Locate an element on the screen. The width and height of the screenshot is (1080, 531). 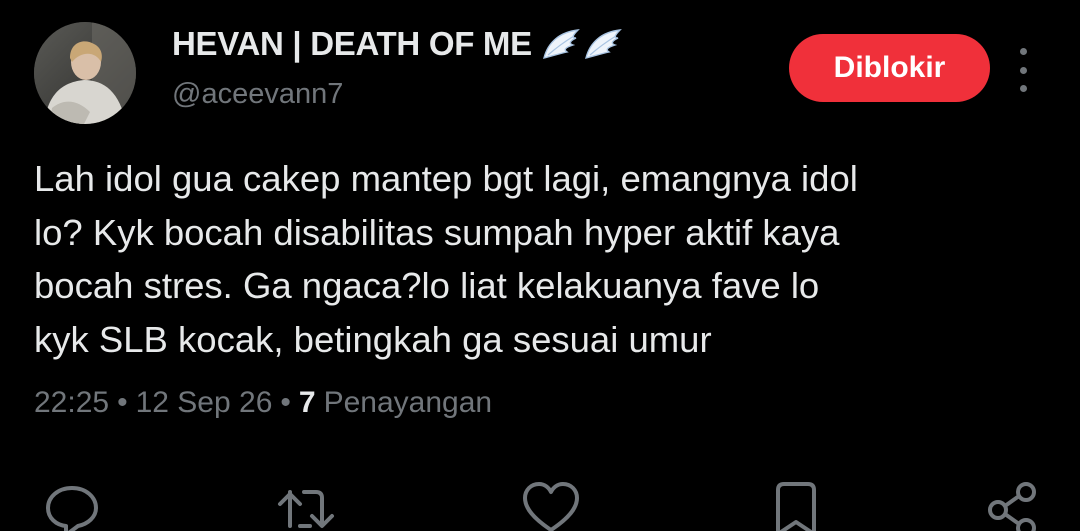
share-icon is located at coordinates (1012, 504).